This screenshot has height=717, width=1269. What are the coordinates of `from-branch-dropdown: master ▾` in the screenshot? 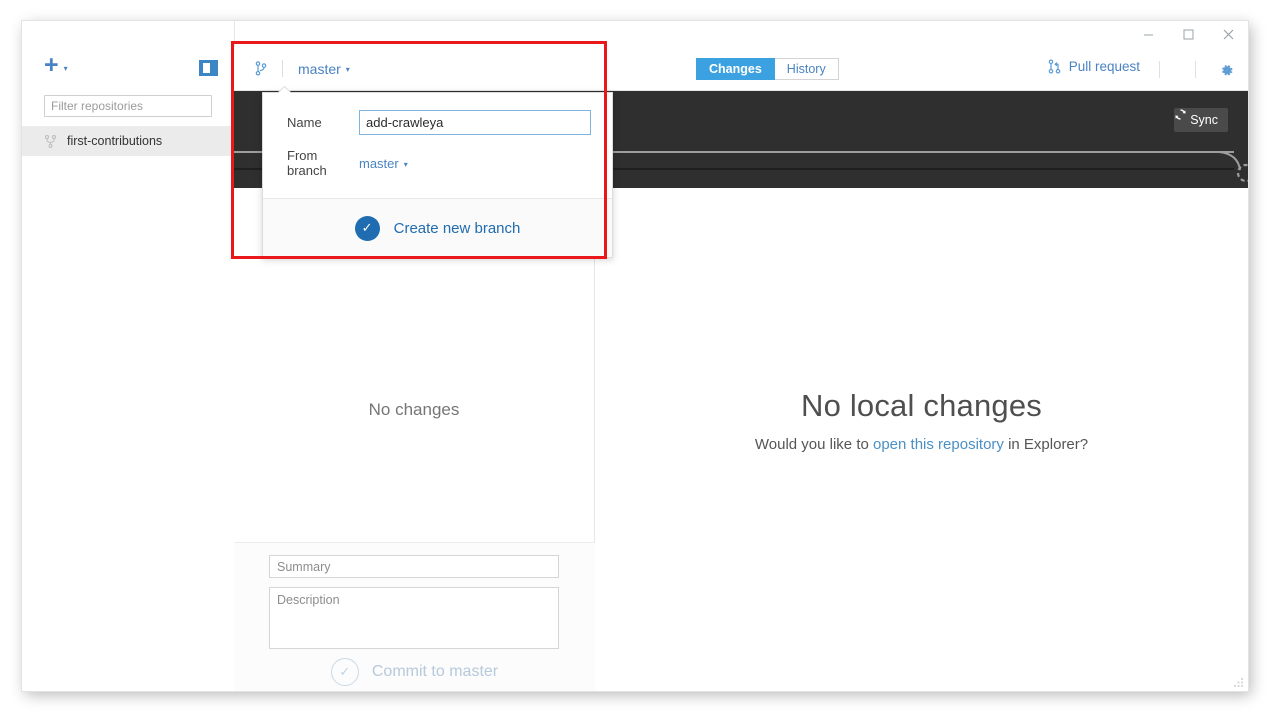 It's located at (383, 163).